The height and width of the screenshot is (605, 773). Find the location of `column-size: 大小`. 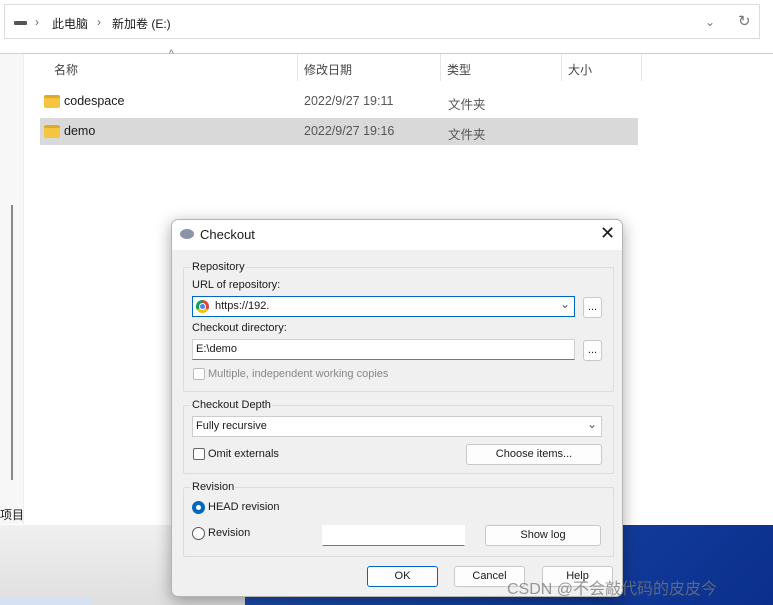

column-size: 大小 is located at coordinates (602, 67).